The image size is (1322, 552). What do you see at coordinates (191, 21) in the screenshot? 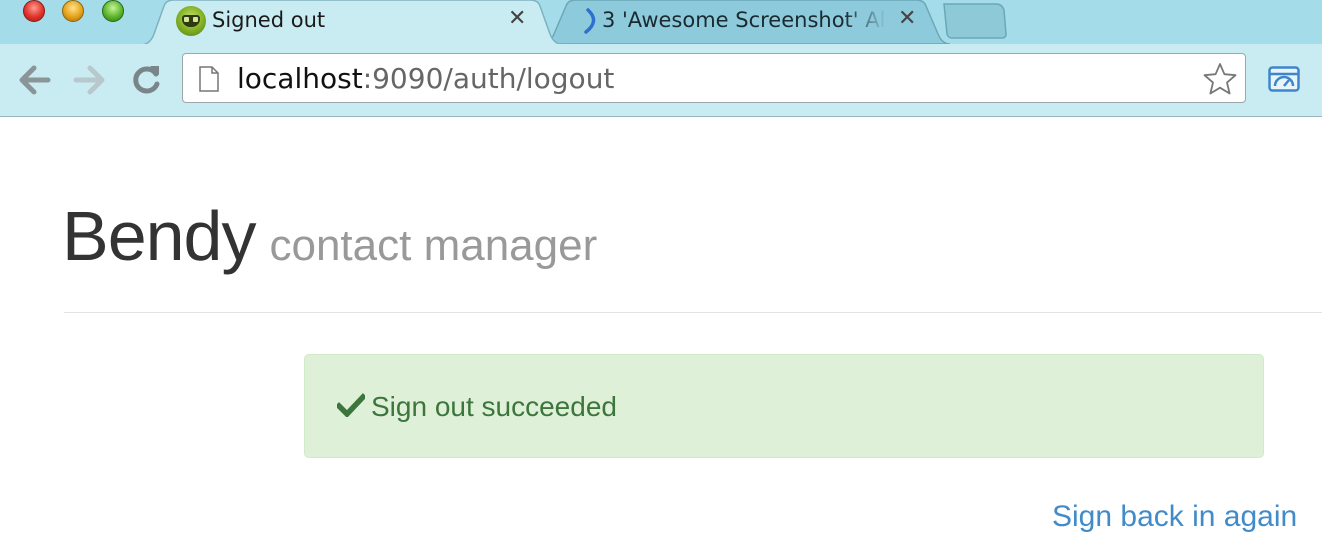
I see `site-favicon-icon` at bounding box center [191, 21].